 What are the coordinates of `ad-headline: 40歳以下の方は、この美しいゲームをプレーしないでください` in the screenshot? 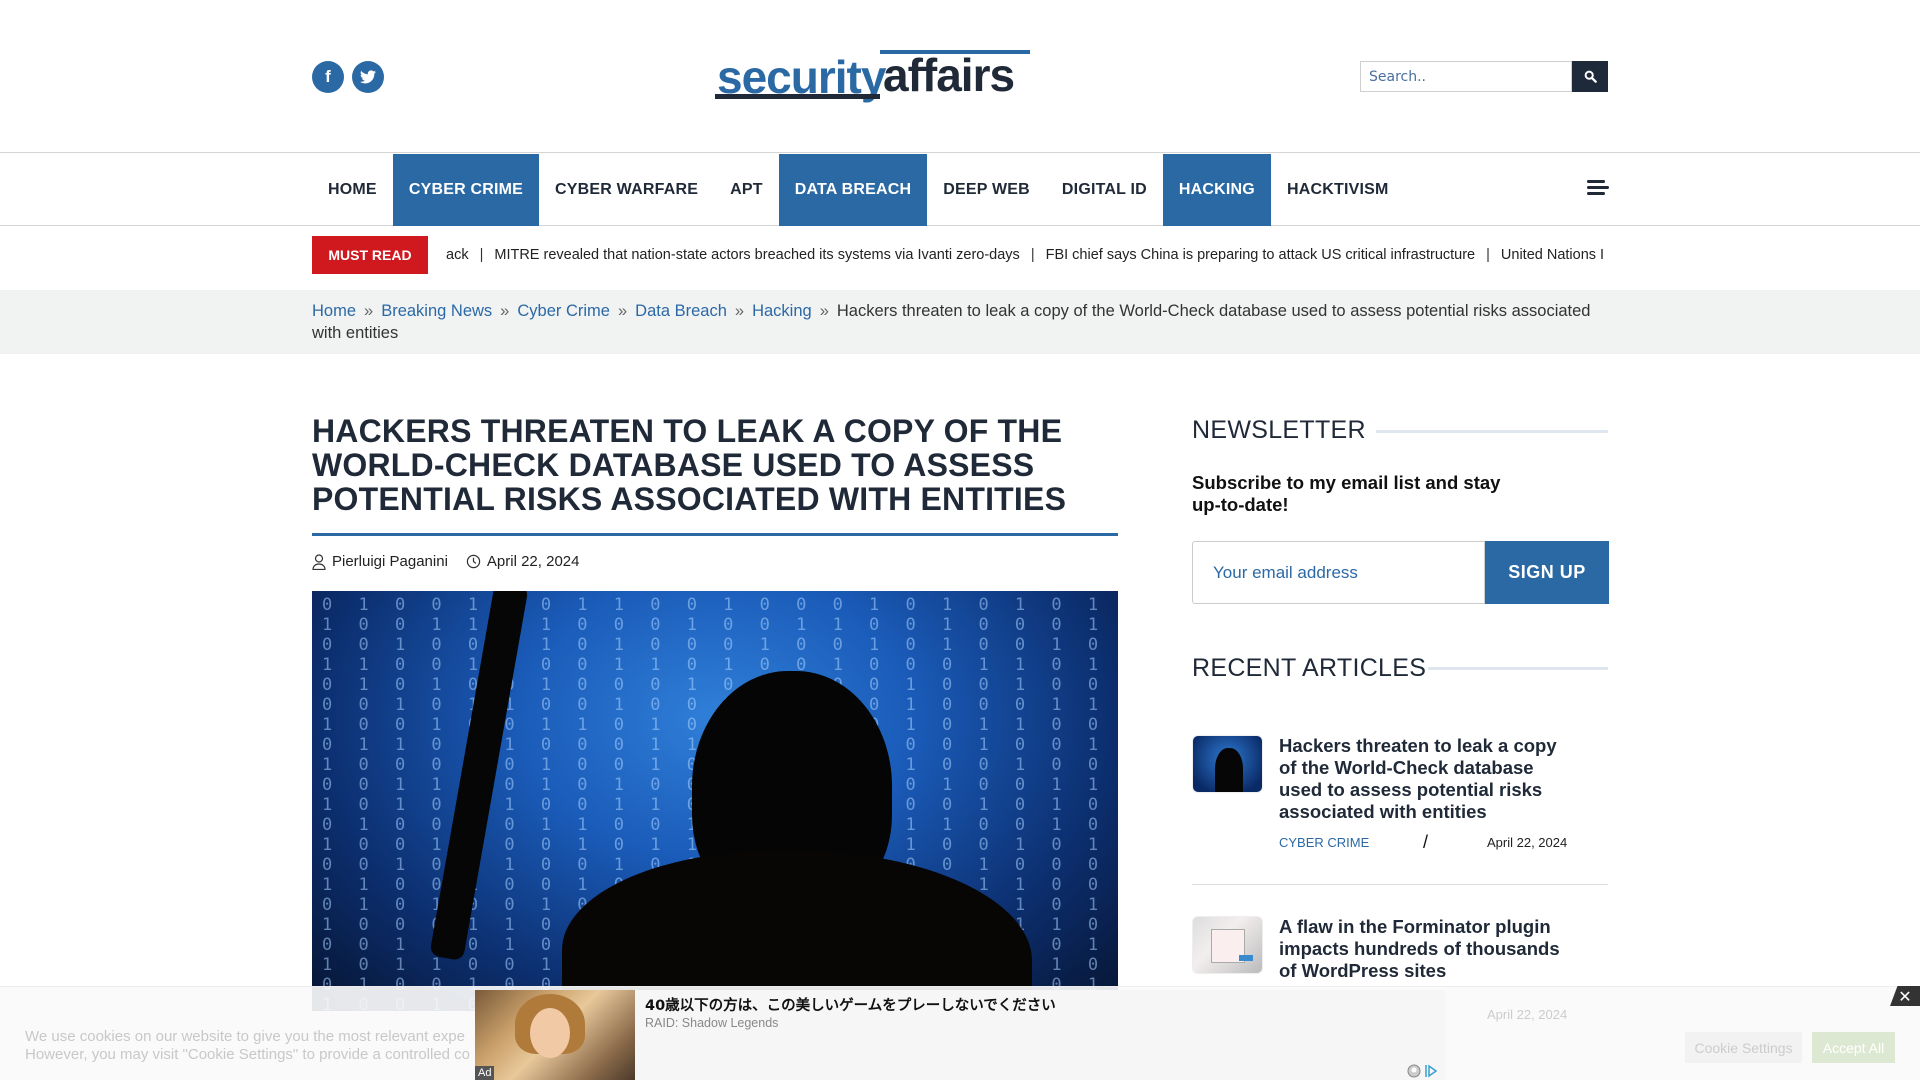 It's located at (850, 1004).